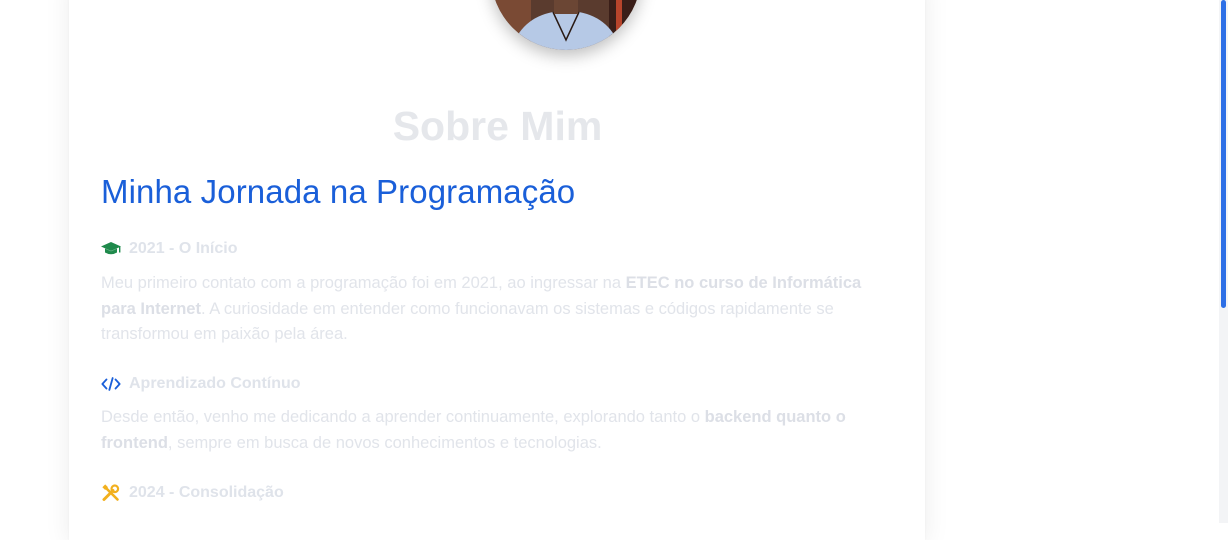  I want to click on section-title: Sobre Mim, so click(497, 126).